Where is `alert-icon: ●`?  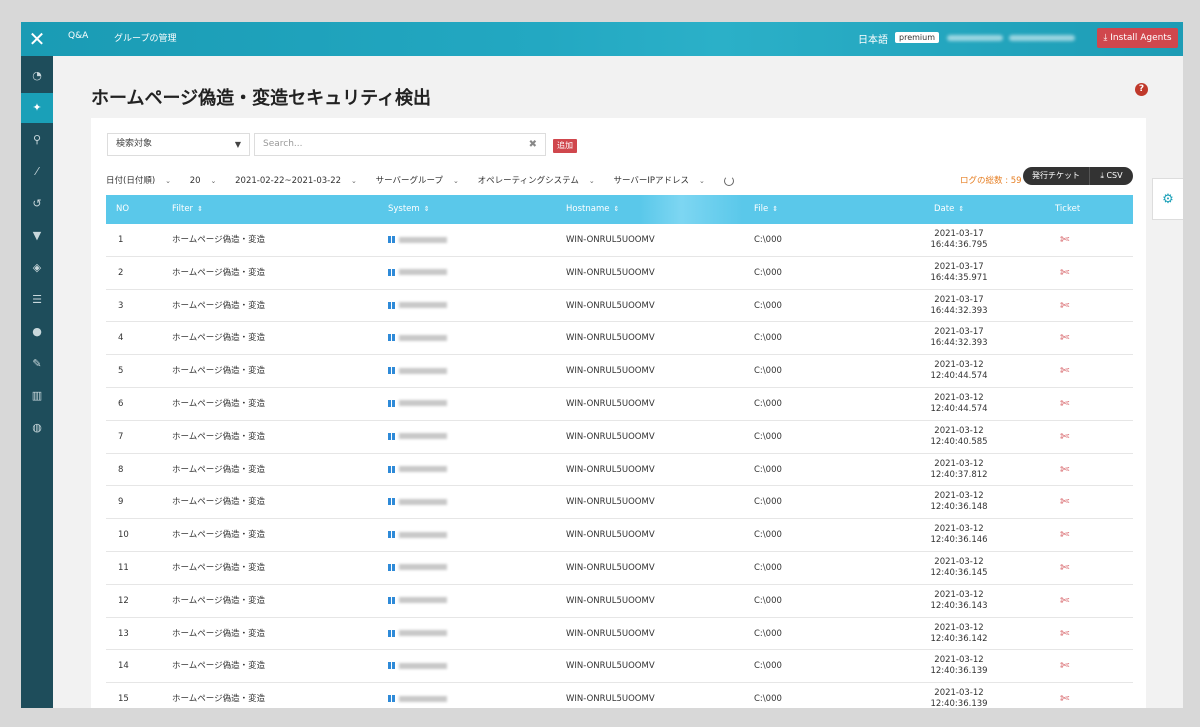 alert-icon: ● is located at coordinates (37, 332).